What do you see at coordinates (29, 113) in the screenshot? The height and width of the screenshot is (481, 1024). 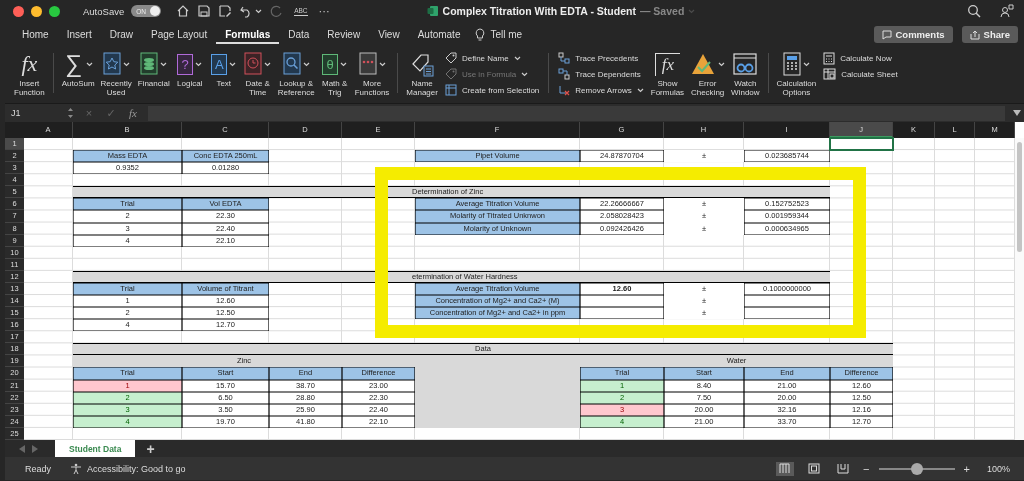 I see `name-box: J1` at bounding box center [29, 113].